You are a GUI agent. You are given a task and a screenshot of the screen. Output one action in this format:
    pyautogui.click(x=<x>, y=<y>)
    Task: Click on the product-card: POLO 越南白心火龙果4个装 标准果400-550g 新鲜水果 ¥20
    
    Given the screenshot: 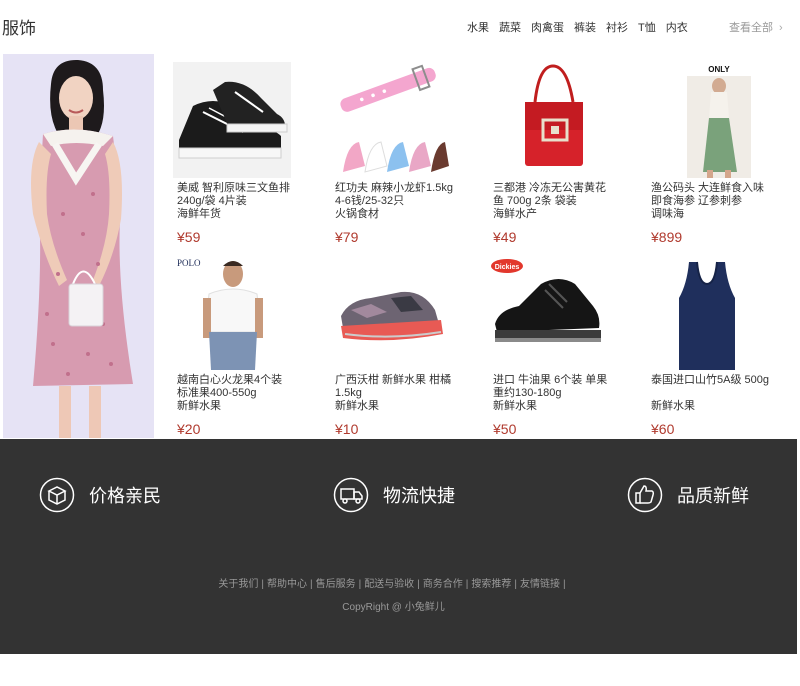 What is the action you would take?
    pyautogui.click(x=238, y=342)
    